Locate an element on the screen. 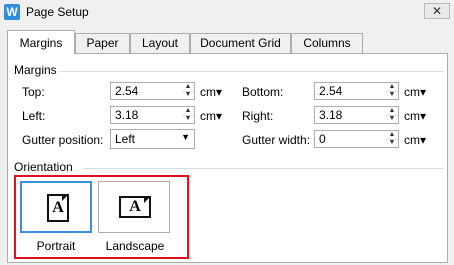  right-value: 3.18 is located at coordinates (331, 115).